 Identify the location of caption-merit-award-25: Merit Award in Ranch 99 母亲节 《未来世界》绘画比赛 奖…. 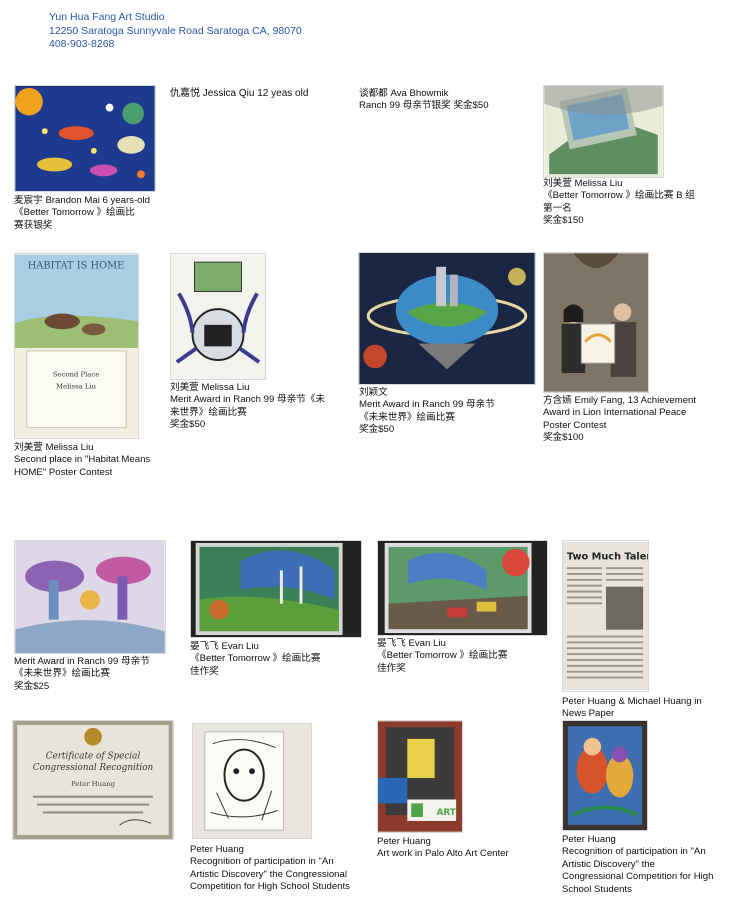
(82, 674).